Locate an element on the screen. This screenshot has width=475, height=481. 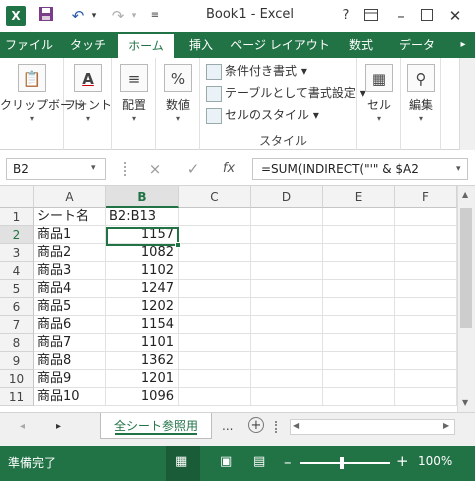
horizontal-scrollbar: ◀ ▶ is located at coordinates (372, 427).